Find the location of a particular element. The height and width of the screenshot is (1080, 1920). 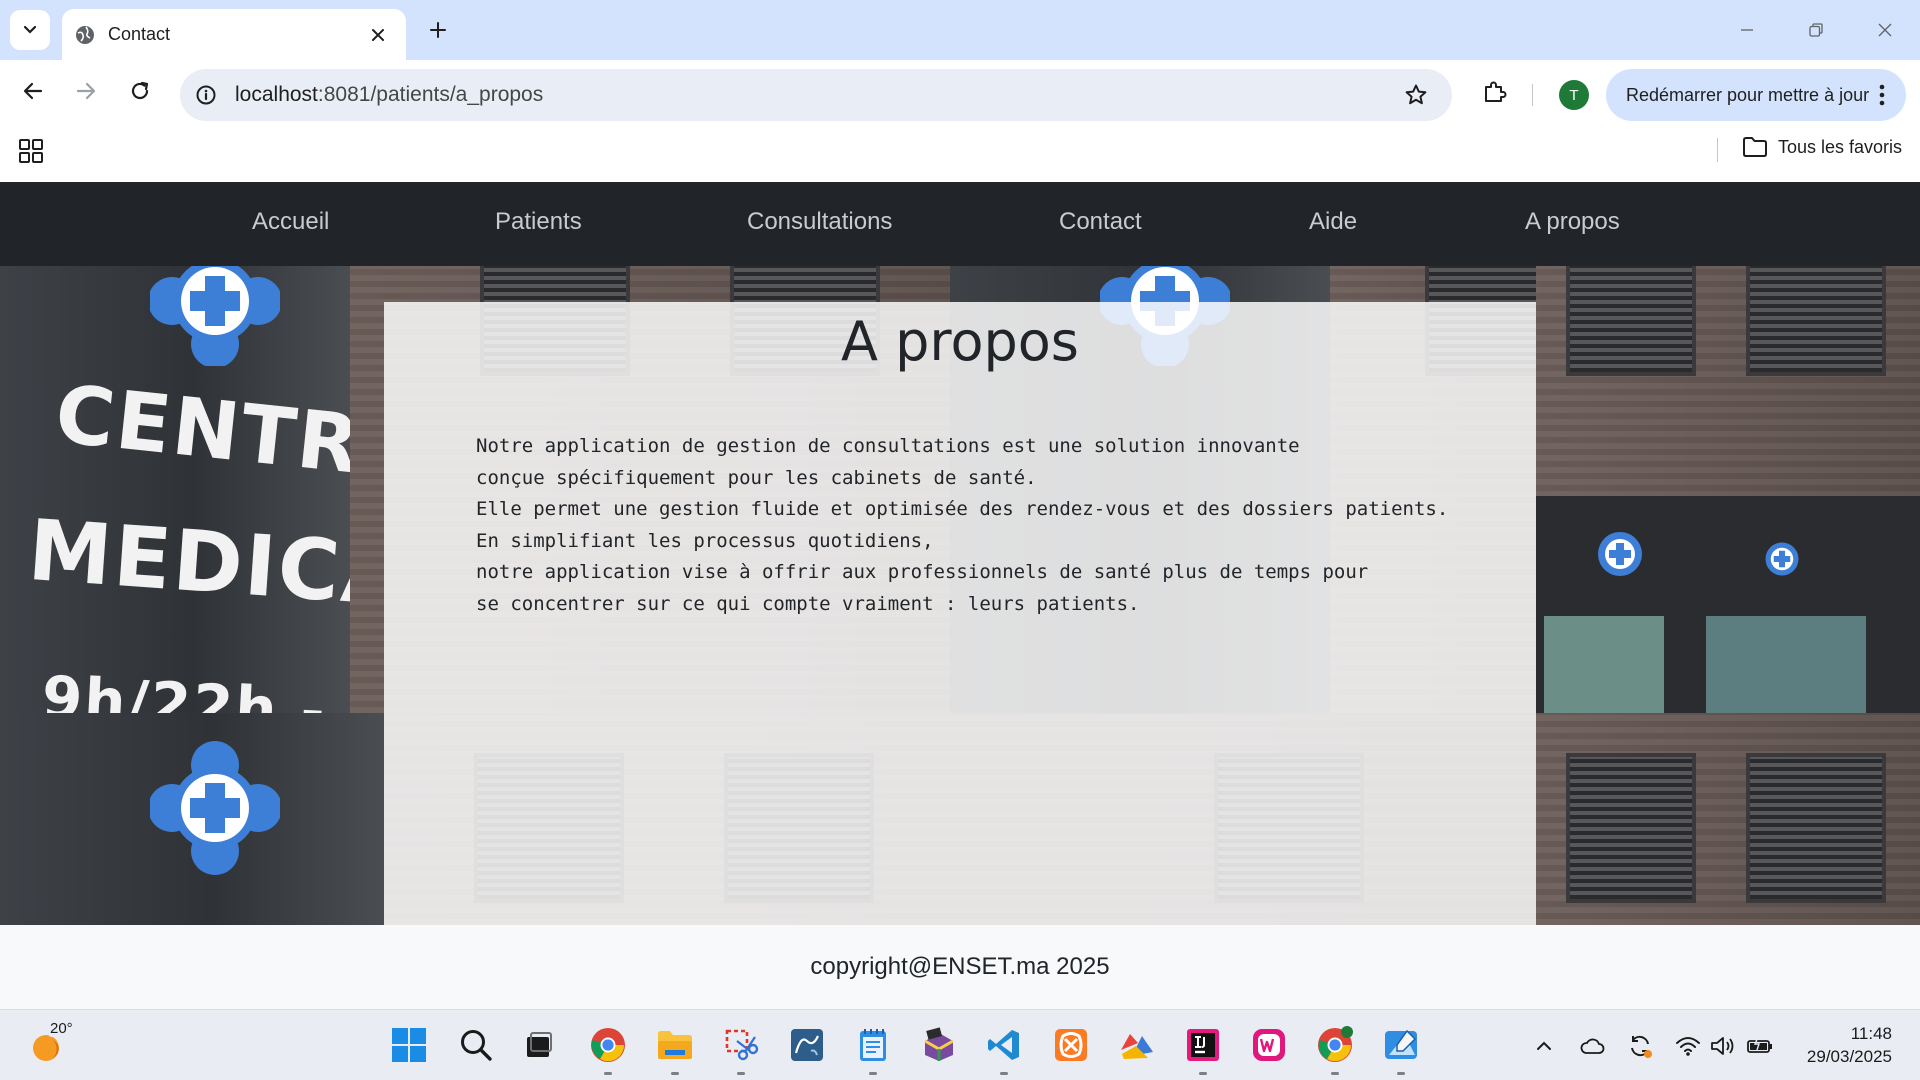

page-title: A propos is located at coordinates (960, 341).